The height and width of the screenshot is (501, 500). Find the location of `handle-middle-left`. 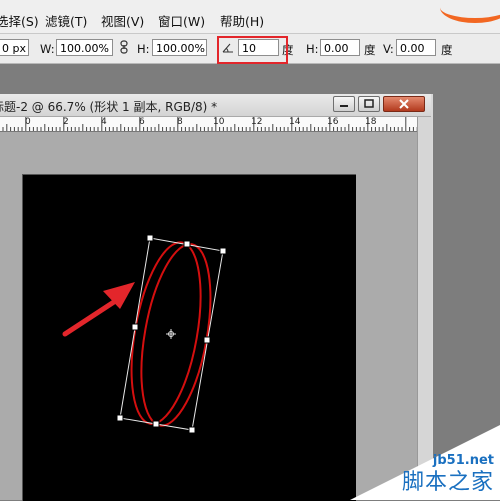

handle-middle-left is located at coordinates (135, 327).